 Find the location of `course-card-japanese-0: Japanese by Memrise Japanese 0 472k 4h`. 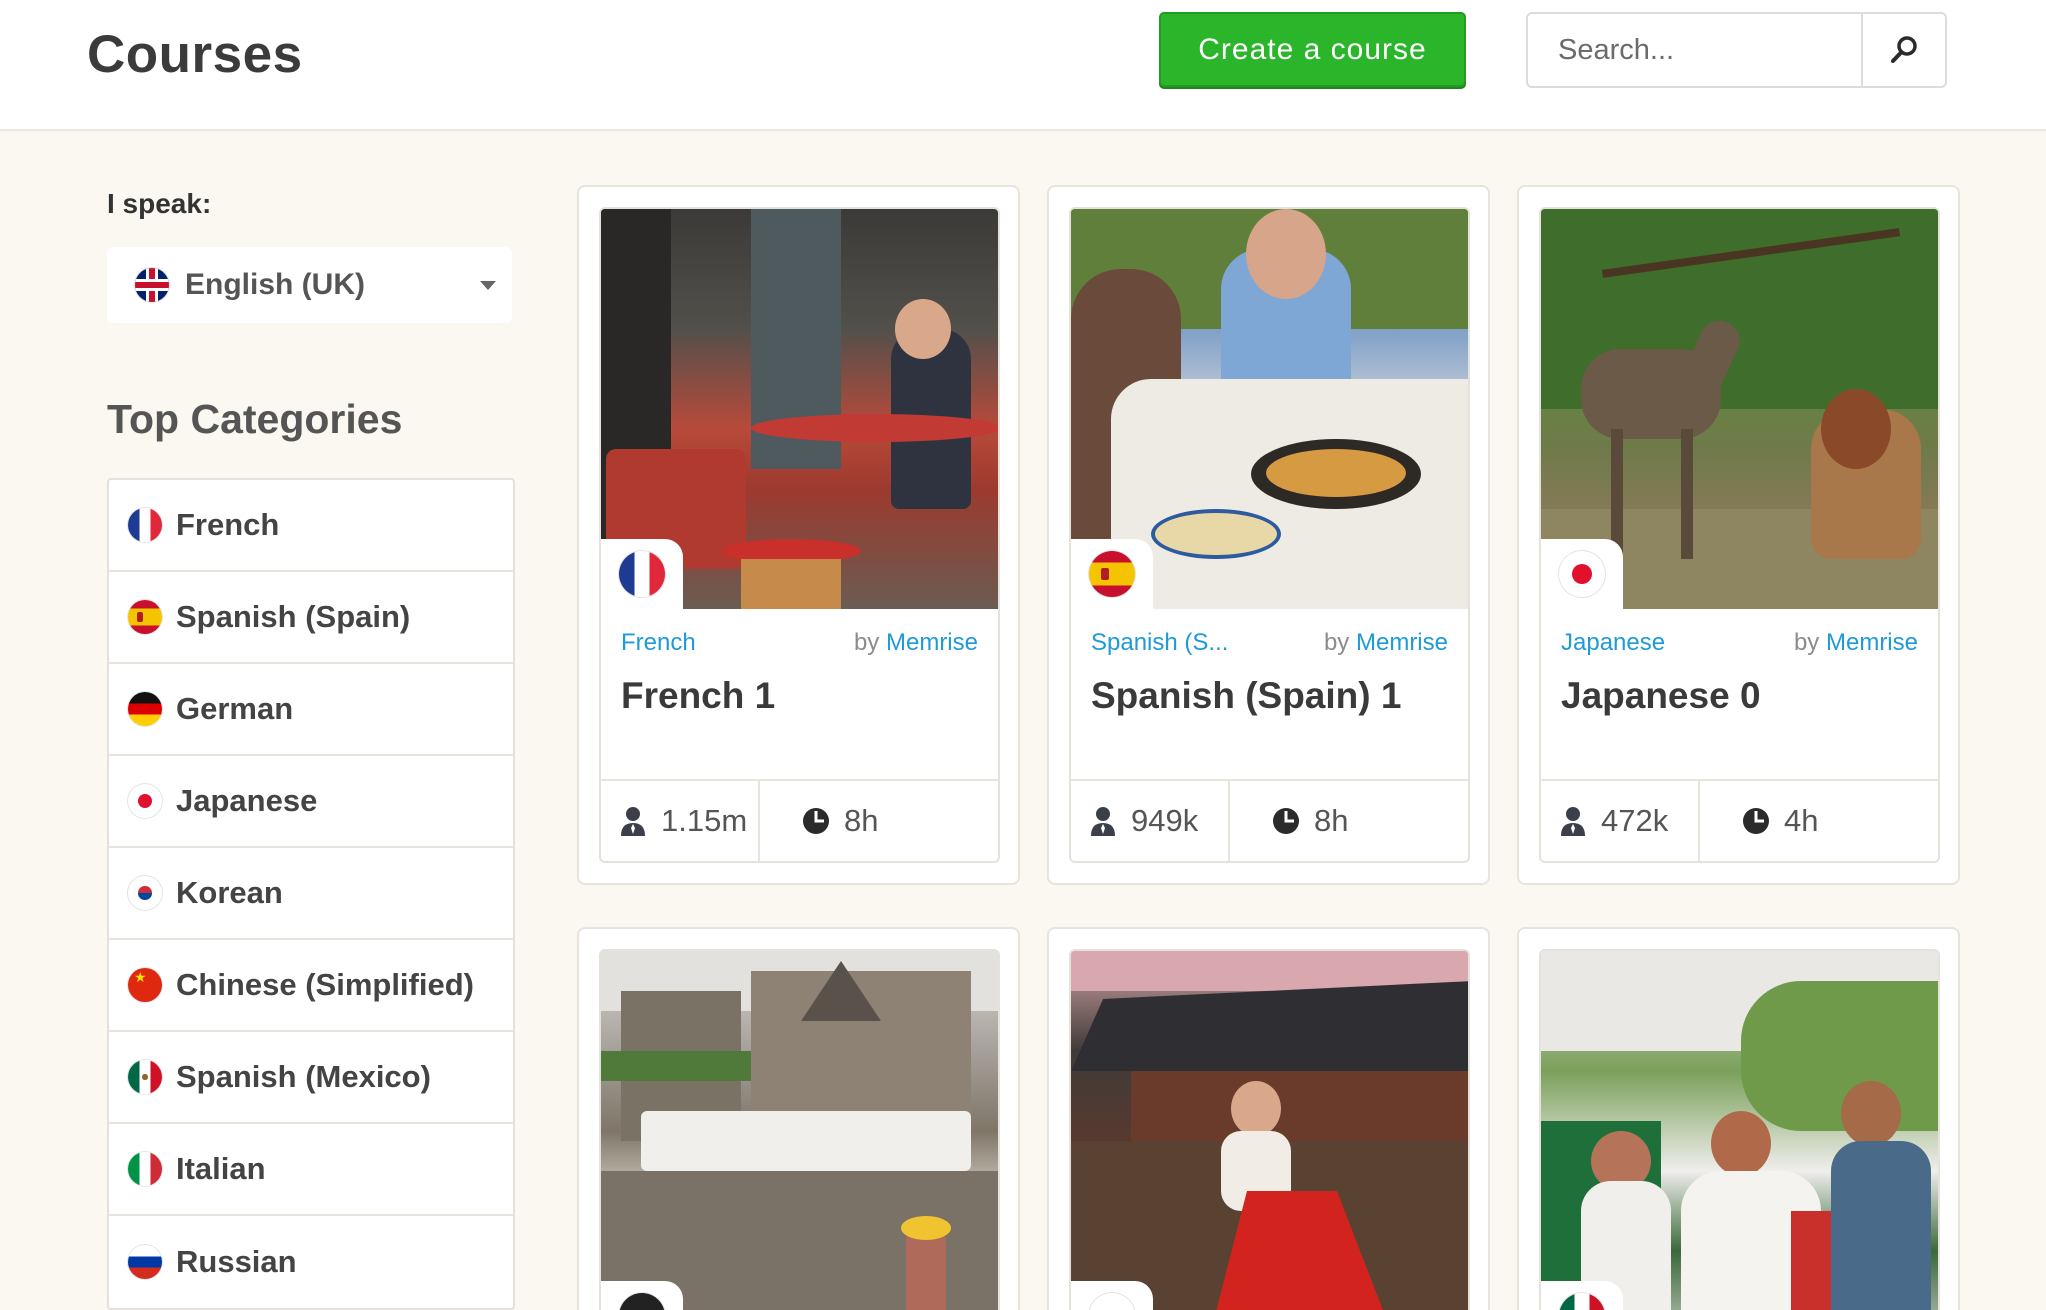

course-card-japanese-0: Japanese by Memrise Japanese 0 472k 4h is located at coordinates (1738, 535).